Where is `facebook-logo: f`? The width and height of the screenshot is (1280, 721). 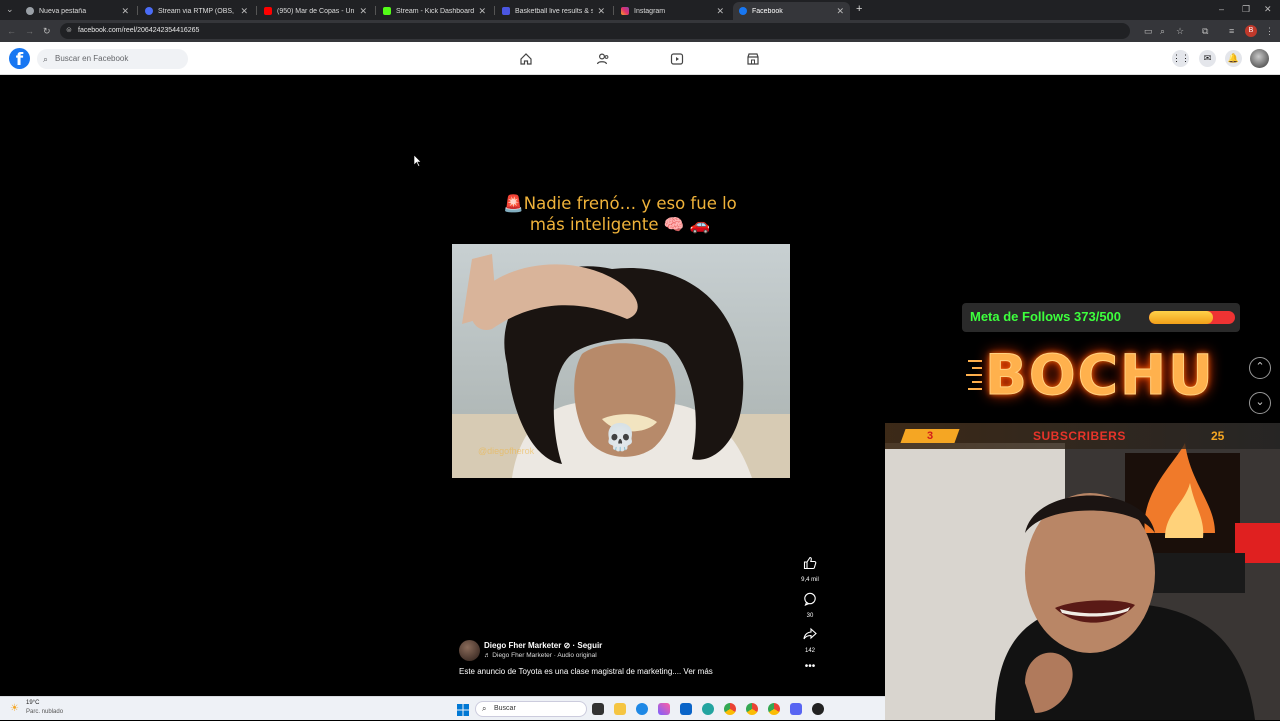 facebook-logo: f is located at coordinates (19, 59).